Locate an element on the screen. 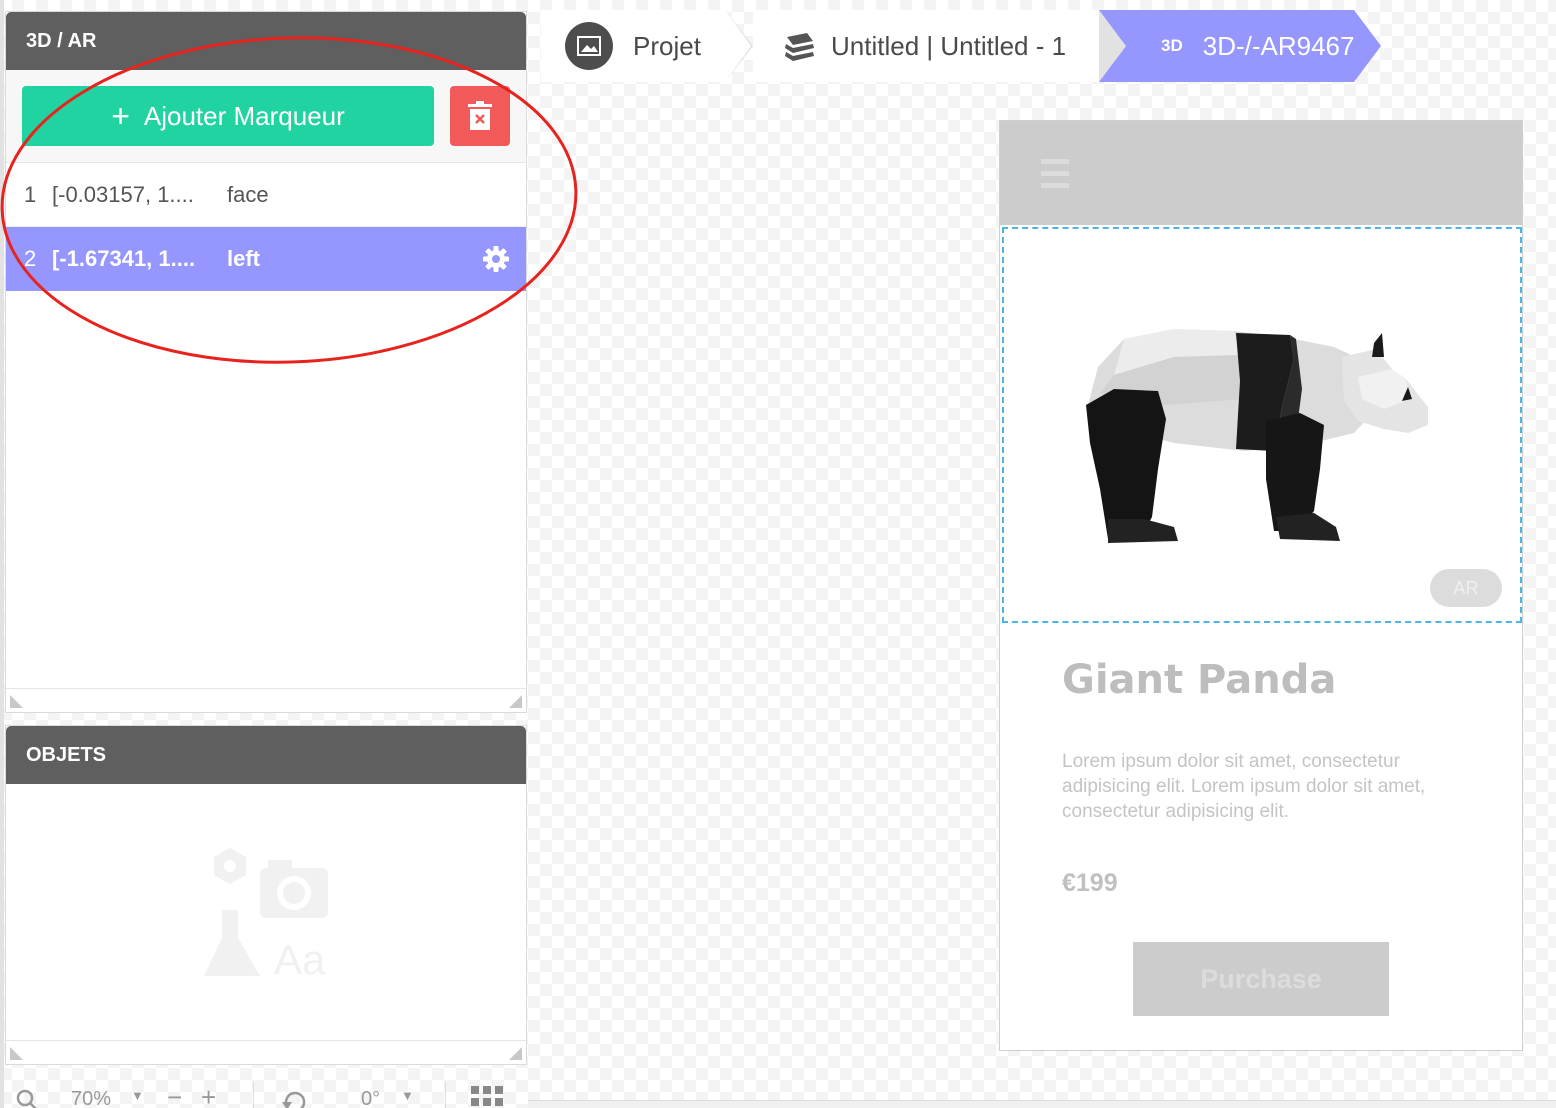 This screenshot has width=1556, height=1108. search-icon is located at coordinates (28, 1098).